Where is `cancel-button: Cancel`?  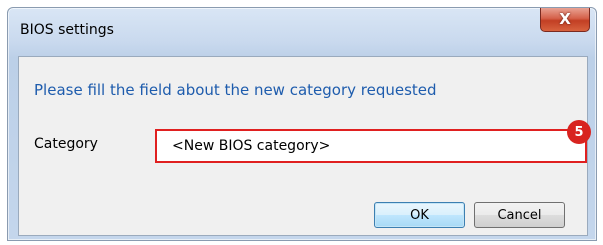
cancel-button: Cancel is located at coordinates (519, 215).